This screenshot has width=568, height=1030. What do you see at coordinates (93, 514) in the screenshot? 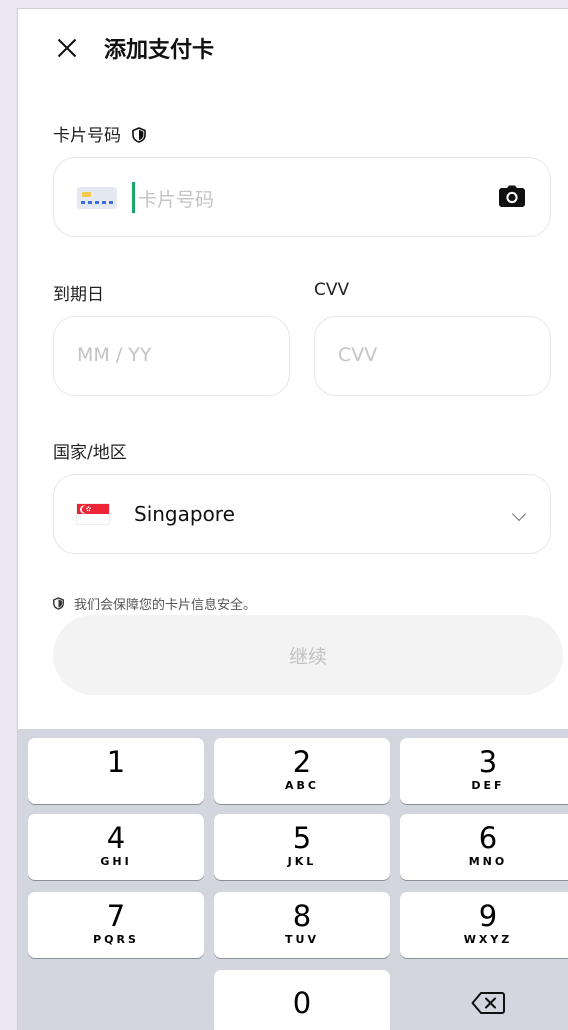
I see `singapore-flag-icon` at bounding box center [93, 514].